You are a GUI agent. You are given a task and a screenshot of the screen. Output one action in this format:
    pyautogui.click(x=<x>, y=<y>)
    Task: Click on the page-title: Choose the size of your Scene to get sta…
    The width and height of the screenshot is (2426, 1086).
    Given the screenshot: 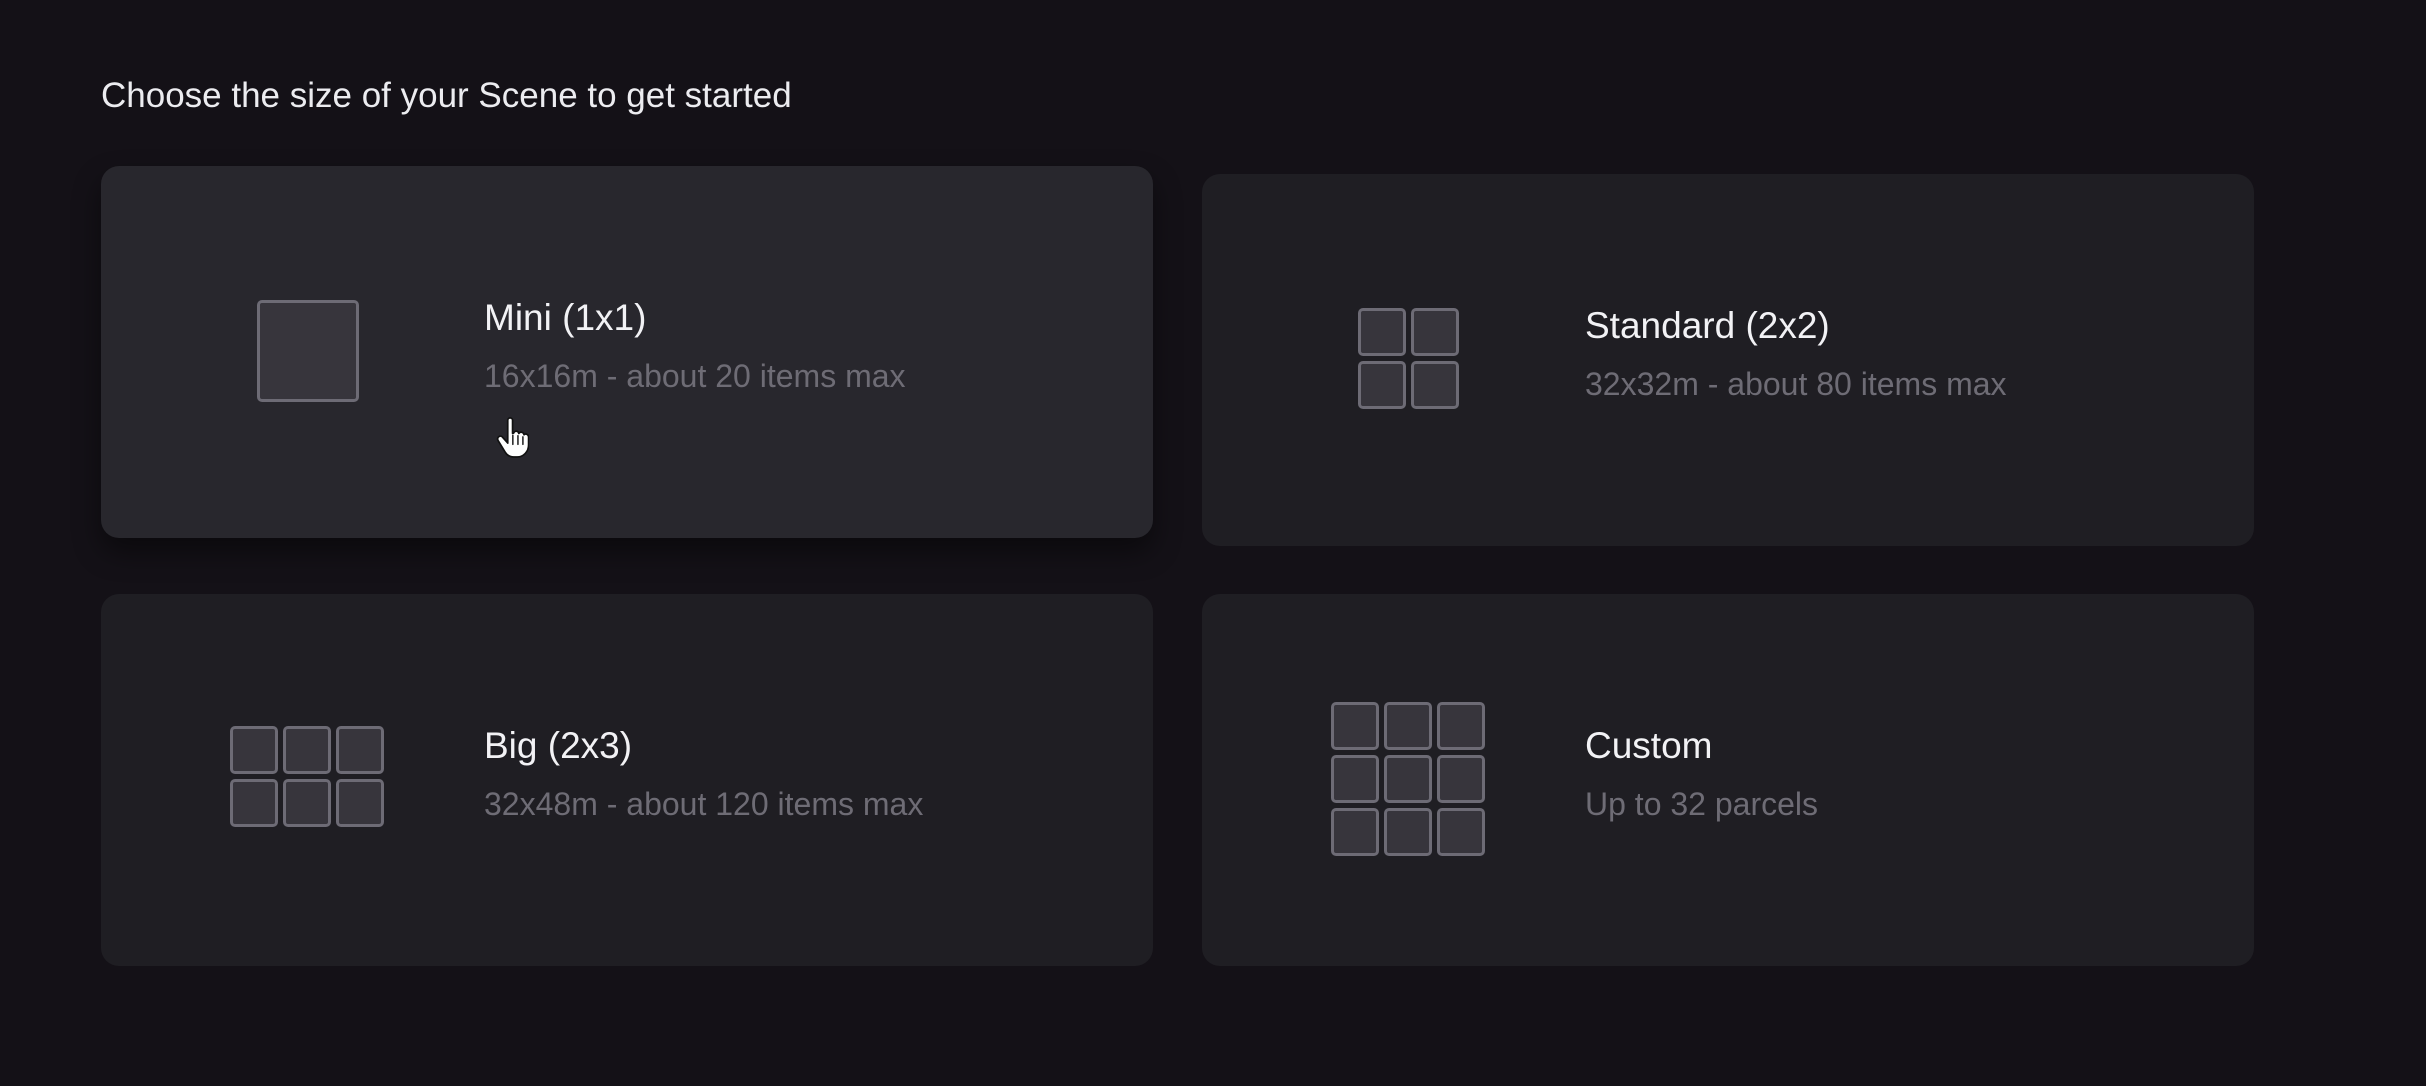 What is the action you would take?
    pyautogui.click(x=446, y=95)
    